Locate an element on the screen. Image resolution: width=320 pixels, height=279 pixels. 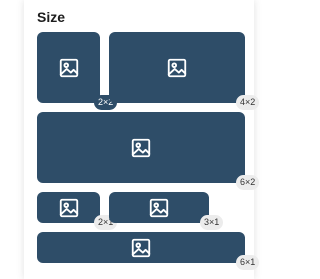
size-label-3x1: 3×1 is located at coordinates (212, 222).